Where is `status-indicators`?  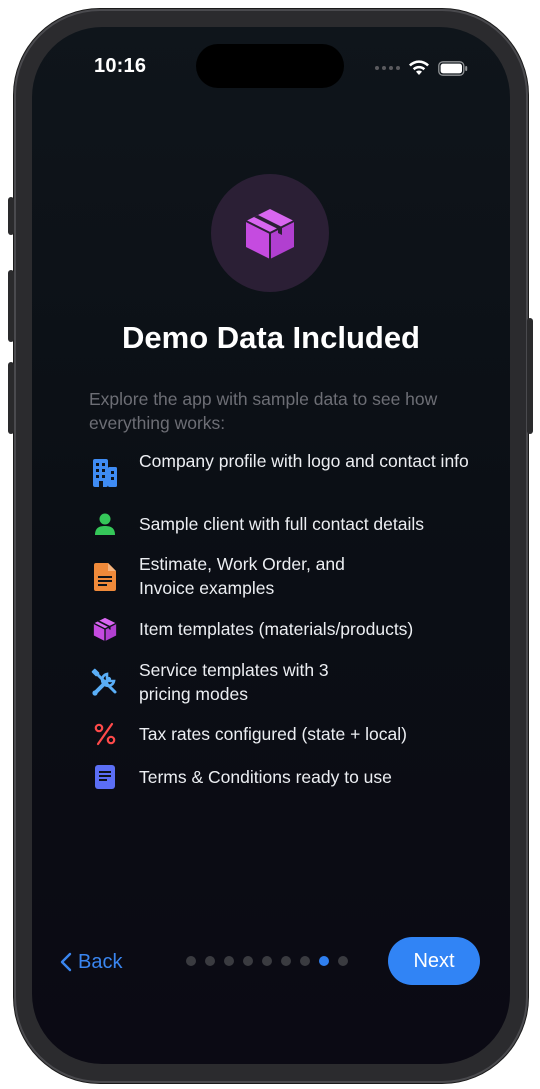
status-indicators is located at coordinates (421, 68).